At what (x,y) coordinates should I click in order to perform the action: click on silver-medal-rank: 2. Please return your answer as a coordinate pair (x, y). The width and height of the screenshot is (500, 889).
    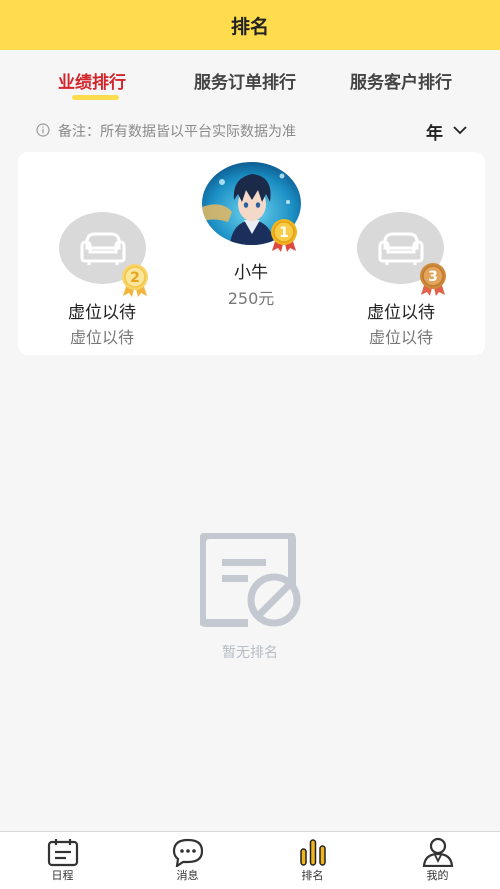
    Looking at the image, I should click on (135, 278).